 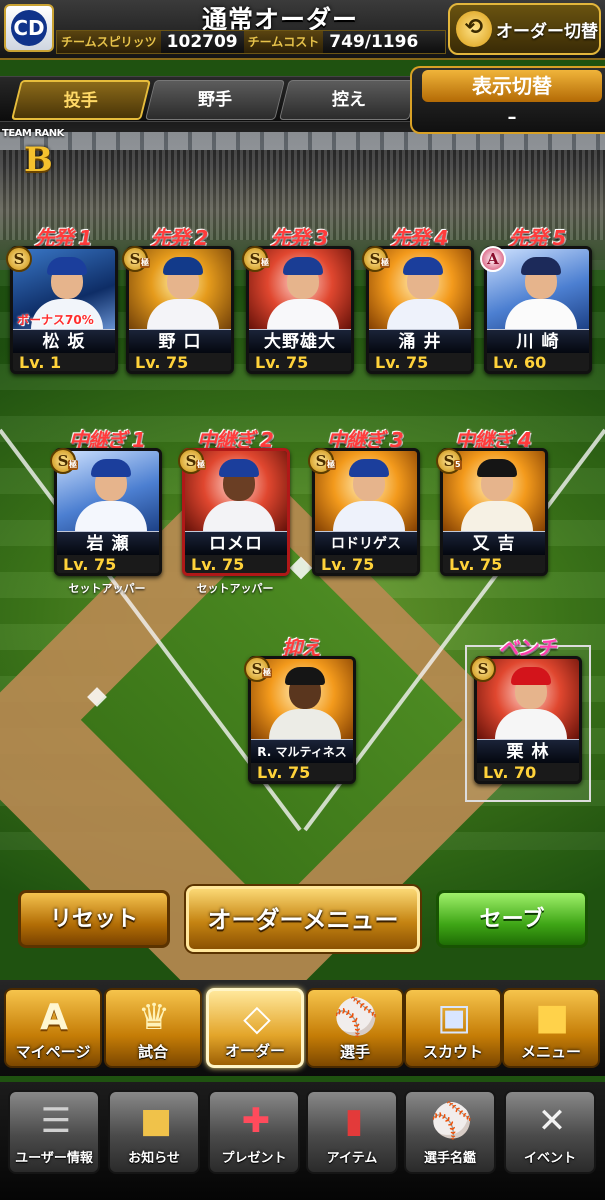 What do you see at coordinates (354, 1052) in the screenshot?
I see `nav-label: 選手` at bounding box center [354, 1052].